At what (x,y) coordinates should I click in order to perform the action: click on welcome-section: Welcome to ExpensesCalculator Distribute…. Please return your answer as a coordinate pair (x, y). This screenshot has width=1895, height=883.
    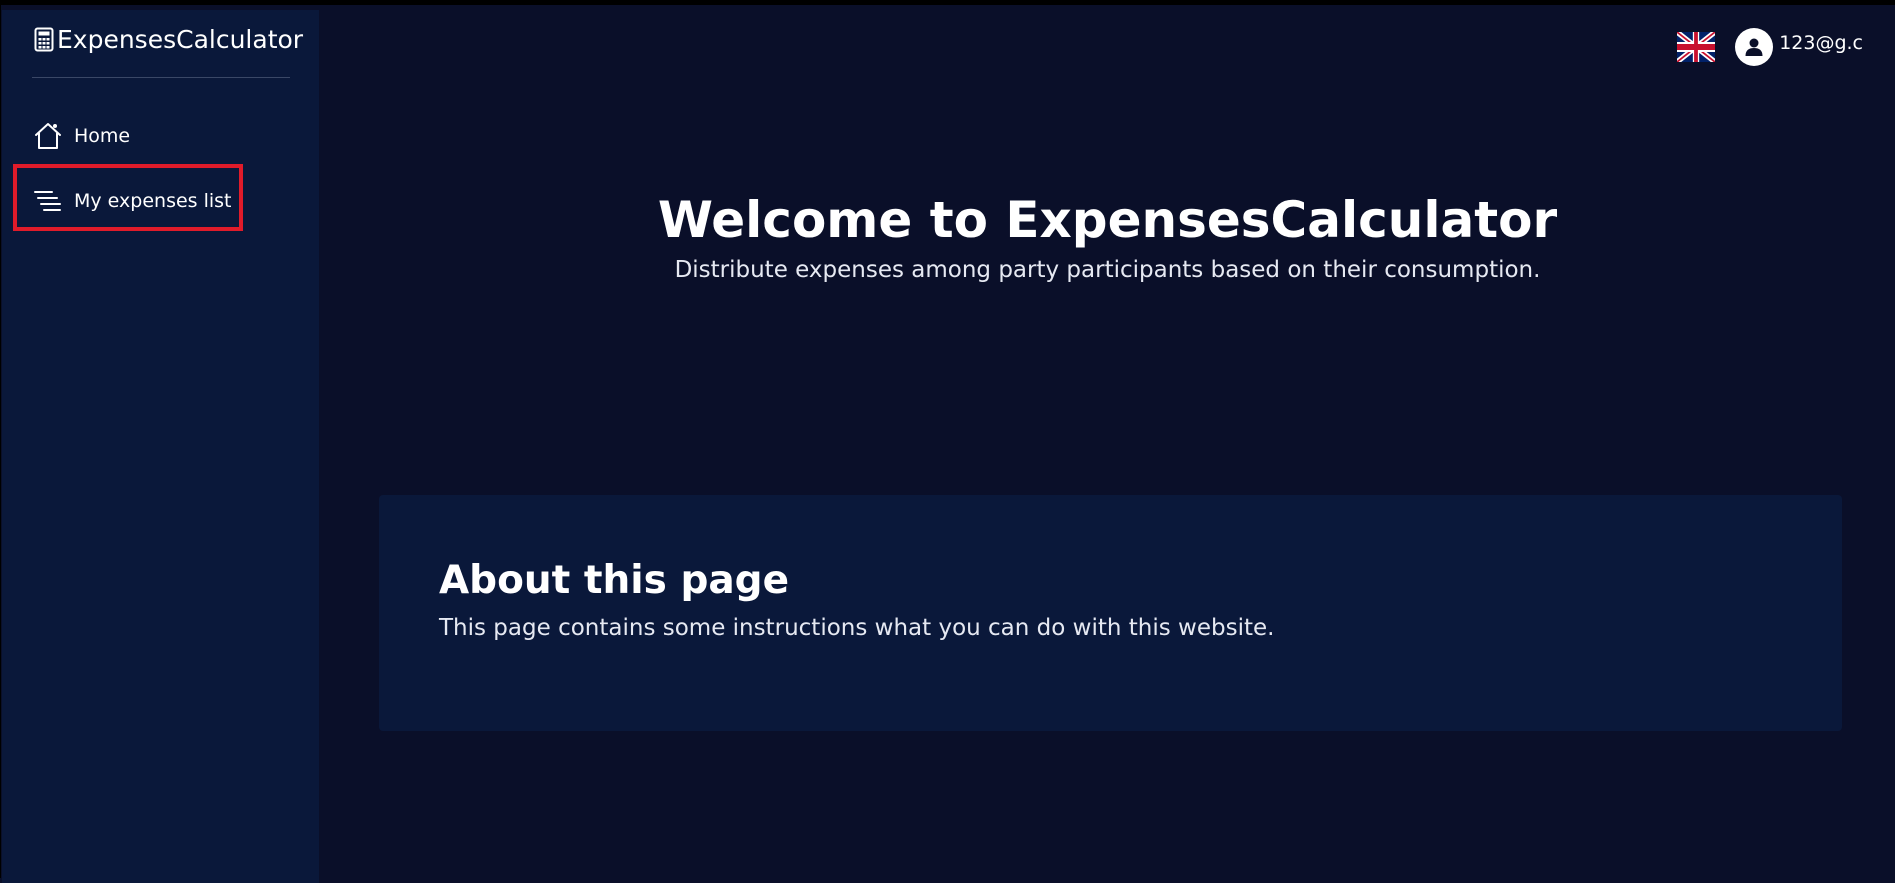
    Looking at the image, I should click on (1107, 234).